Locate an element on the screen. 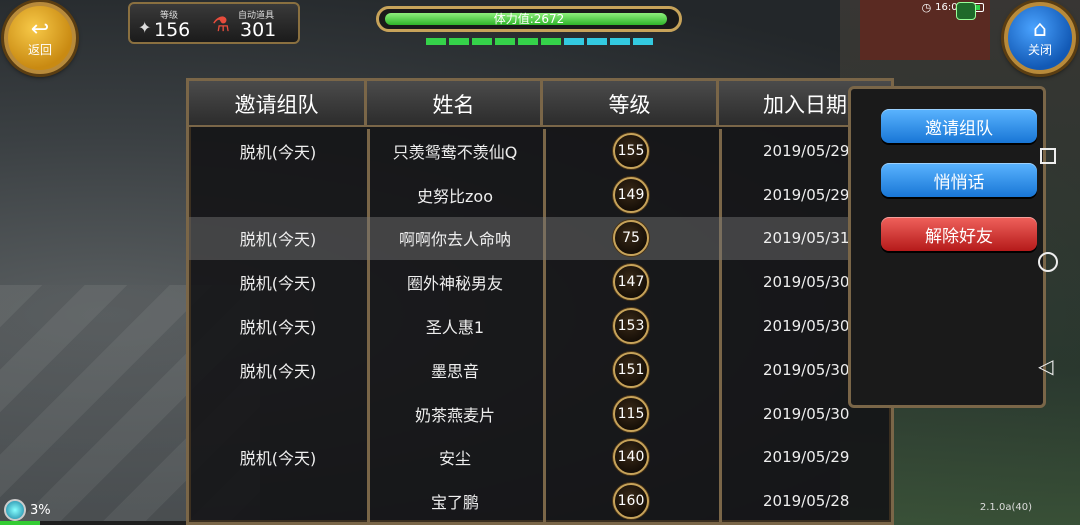 Image resolution: width=1080 pixels, height=525 pixels. player-stats-panel: ✦ 等级 156 ⚗ 自动道具 301 is located at coordinates (214, 23).